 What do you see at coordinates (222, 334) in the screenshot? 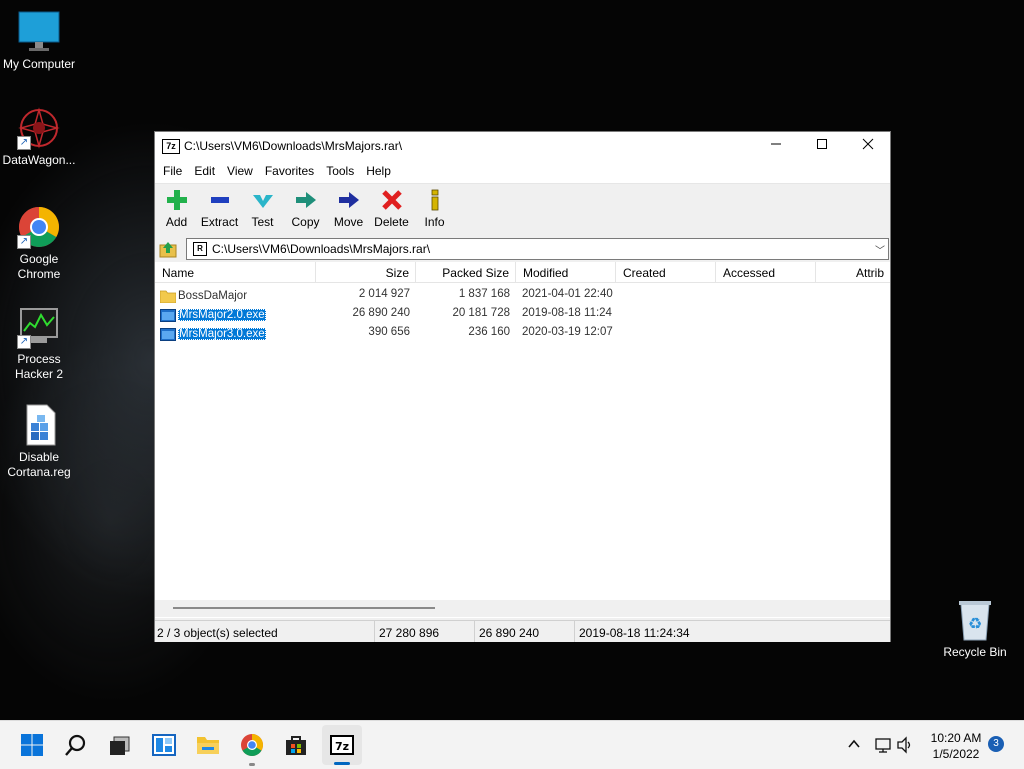
I see `row-name: MrsMajor3.0.exe` at bounding box center [222, 334].